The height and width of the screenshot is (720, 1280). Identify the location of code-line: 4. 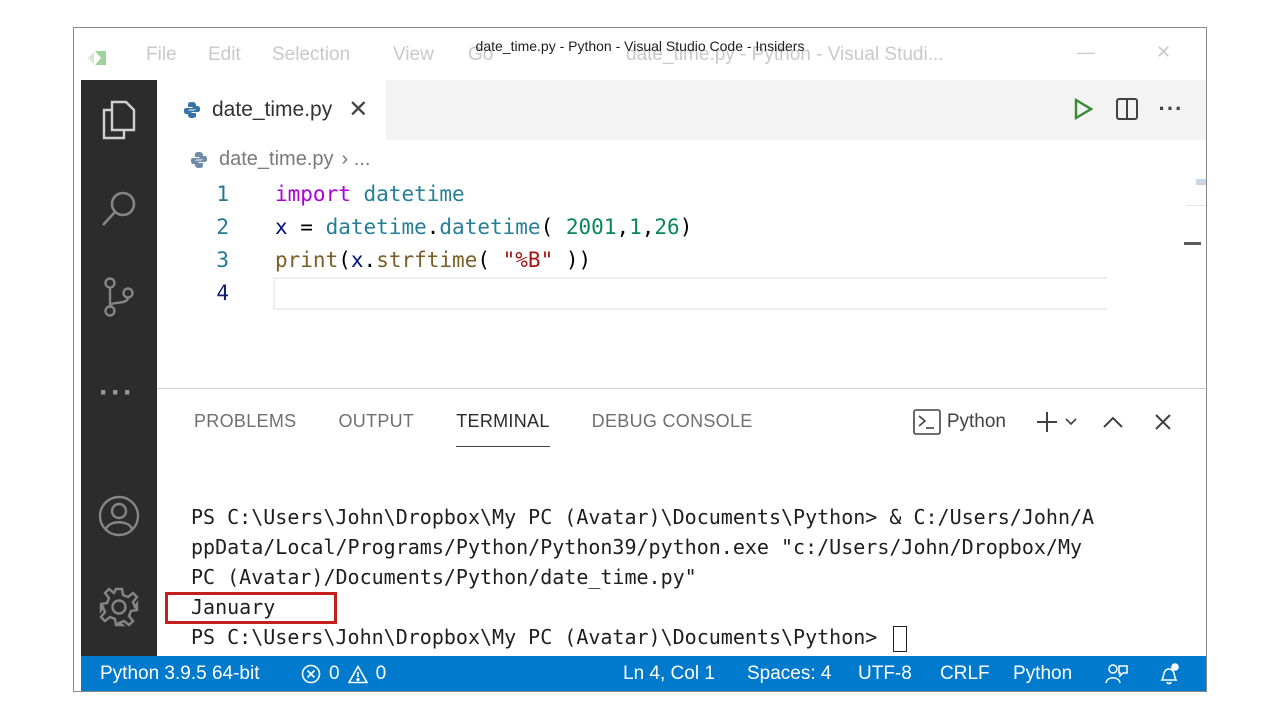
(632, 293).